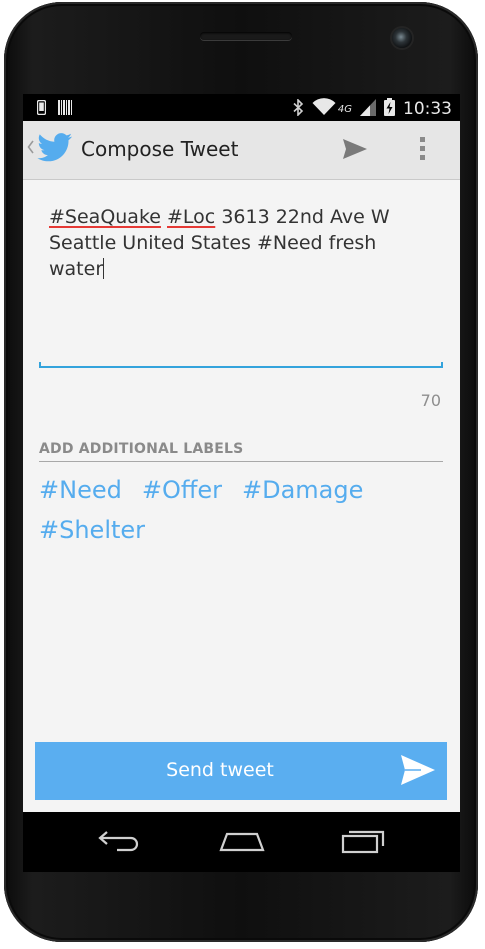 The width and height of the screenshot is (485, 949). I want to click on front-camera, so click(402, 38).